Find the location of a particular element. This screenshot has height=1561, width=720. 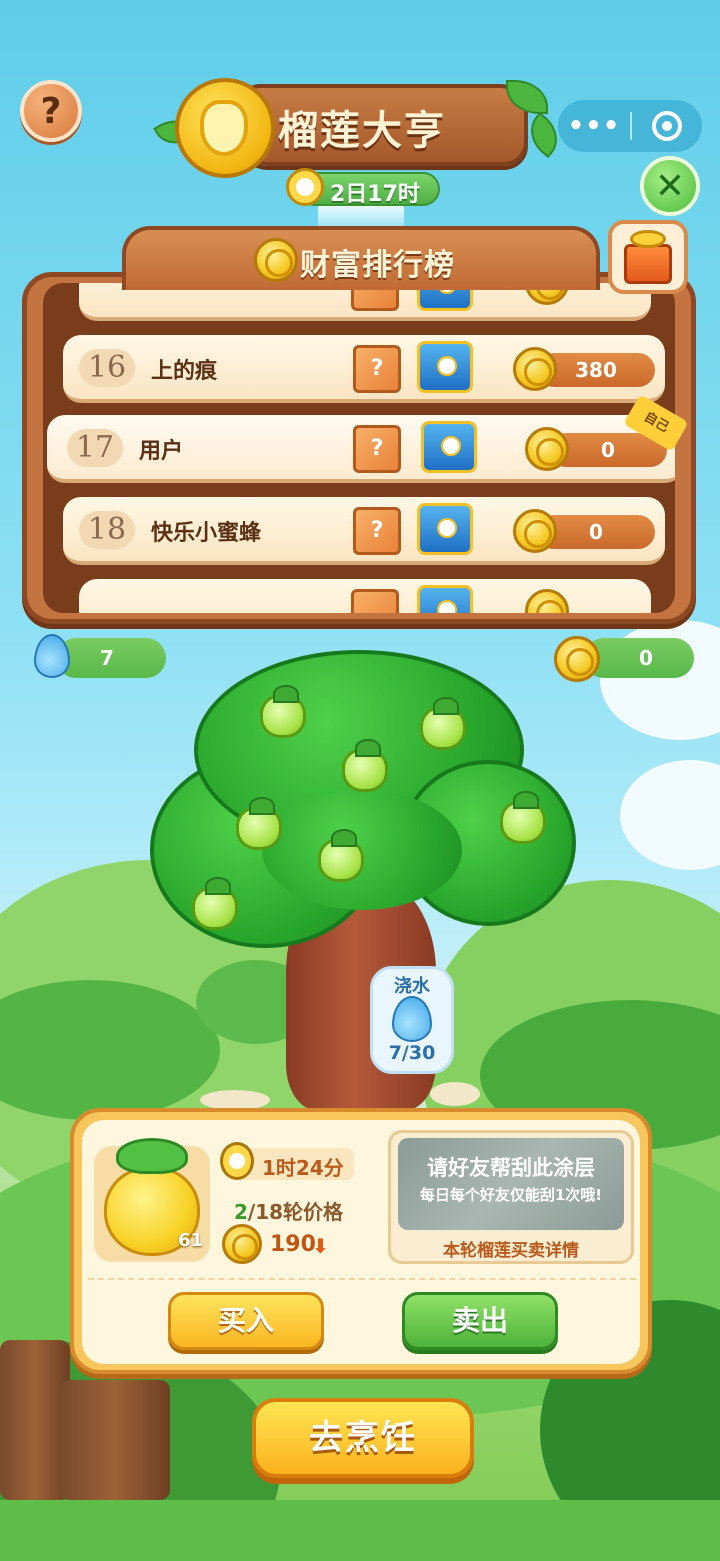

sell-button: 卖出 is located at coordinates (480, 1321).